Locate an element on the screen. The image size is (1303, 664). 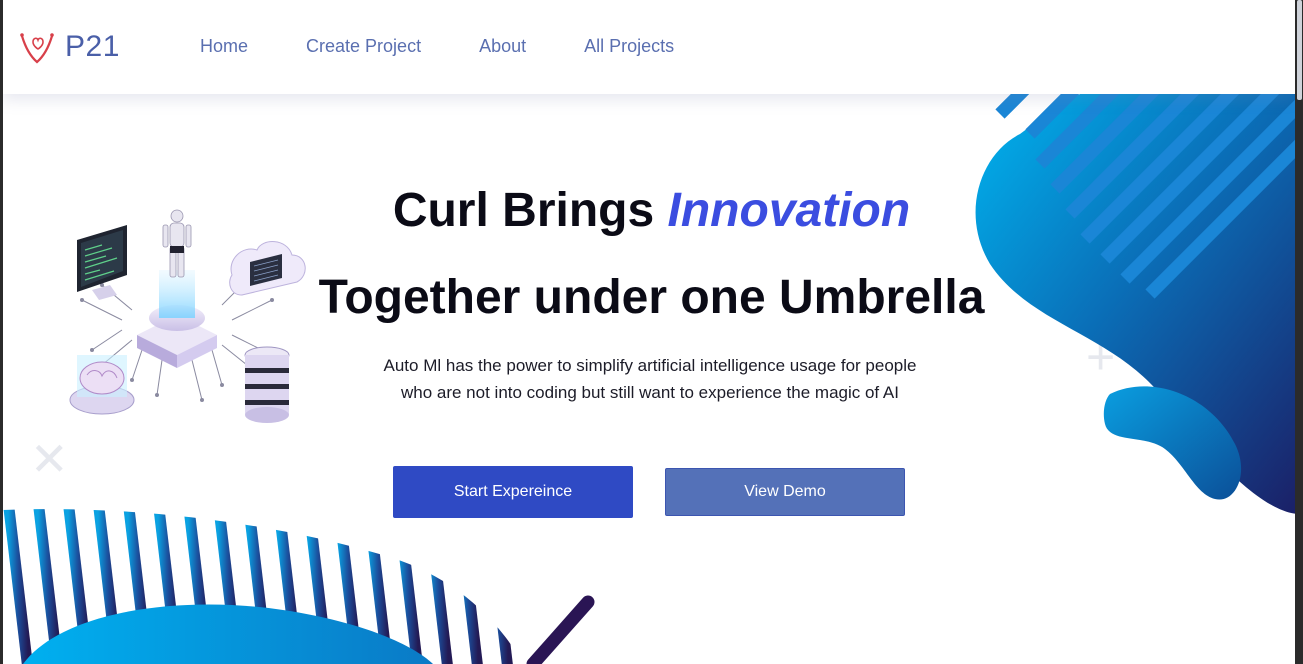
hero-title-highlight: Innovation is located at coordinates (789, 210).